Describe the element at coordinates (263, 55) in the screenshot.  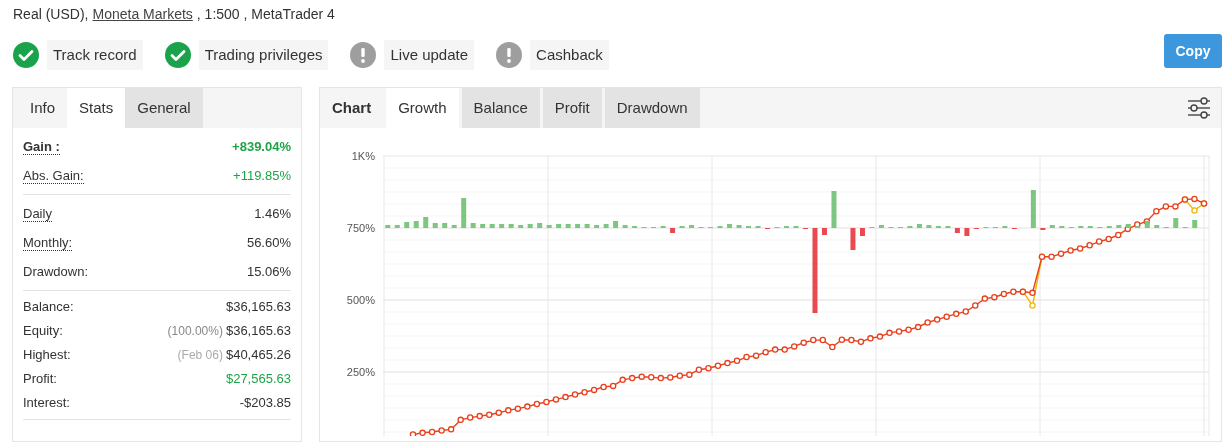
I see `badge-label: Trading privileges` at that location.